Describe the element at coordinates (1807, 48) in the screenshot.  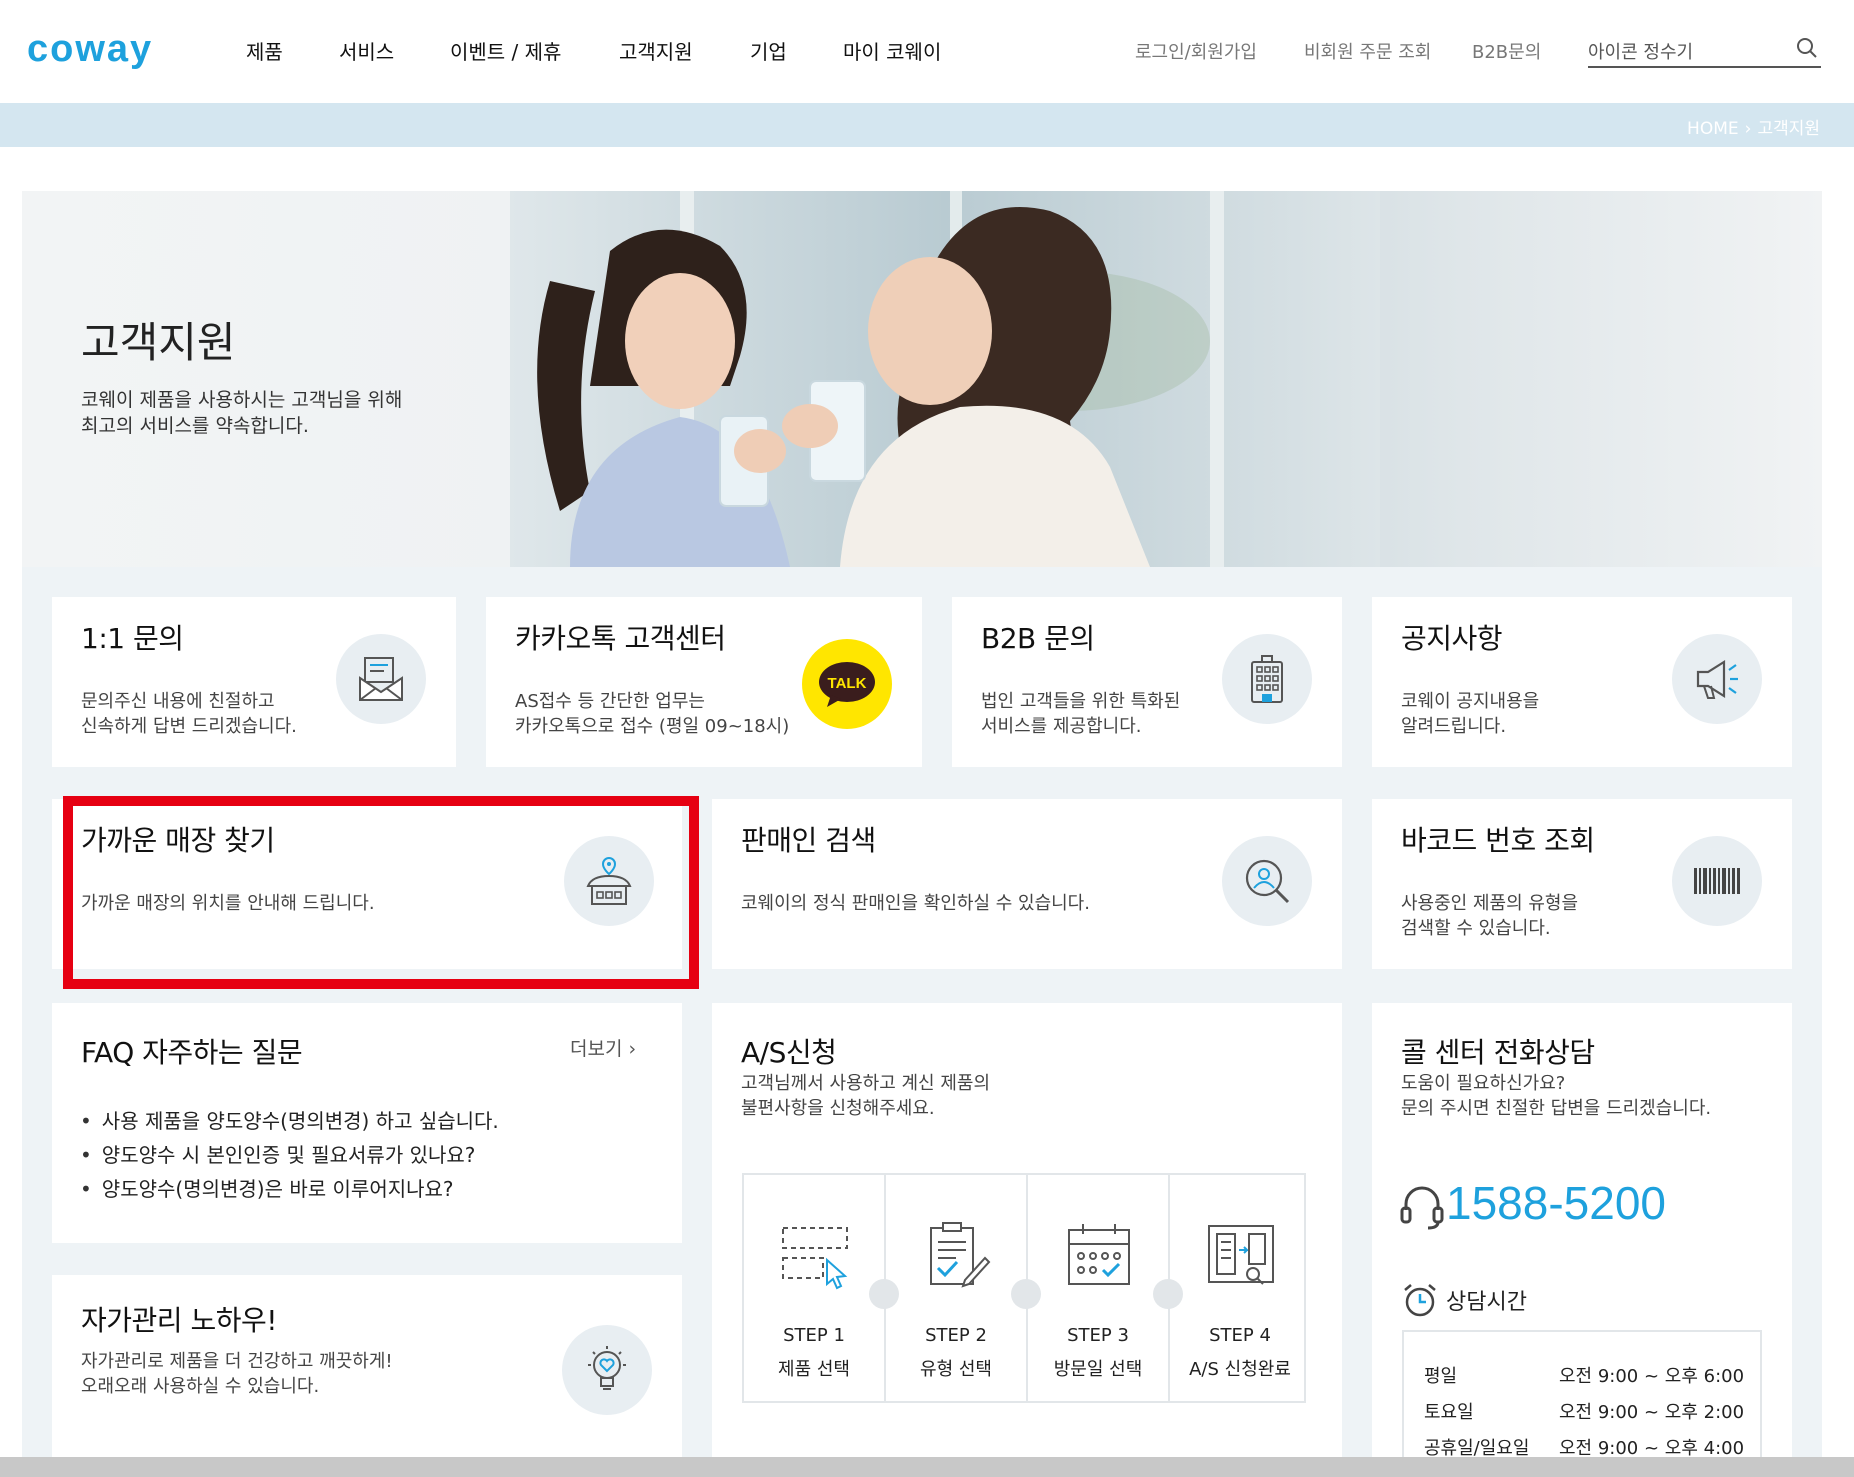
I see `search-icon` at that location.